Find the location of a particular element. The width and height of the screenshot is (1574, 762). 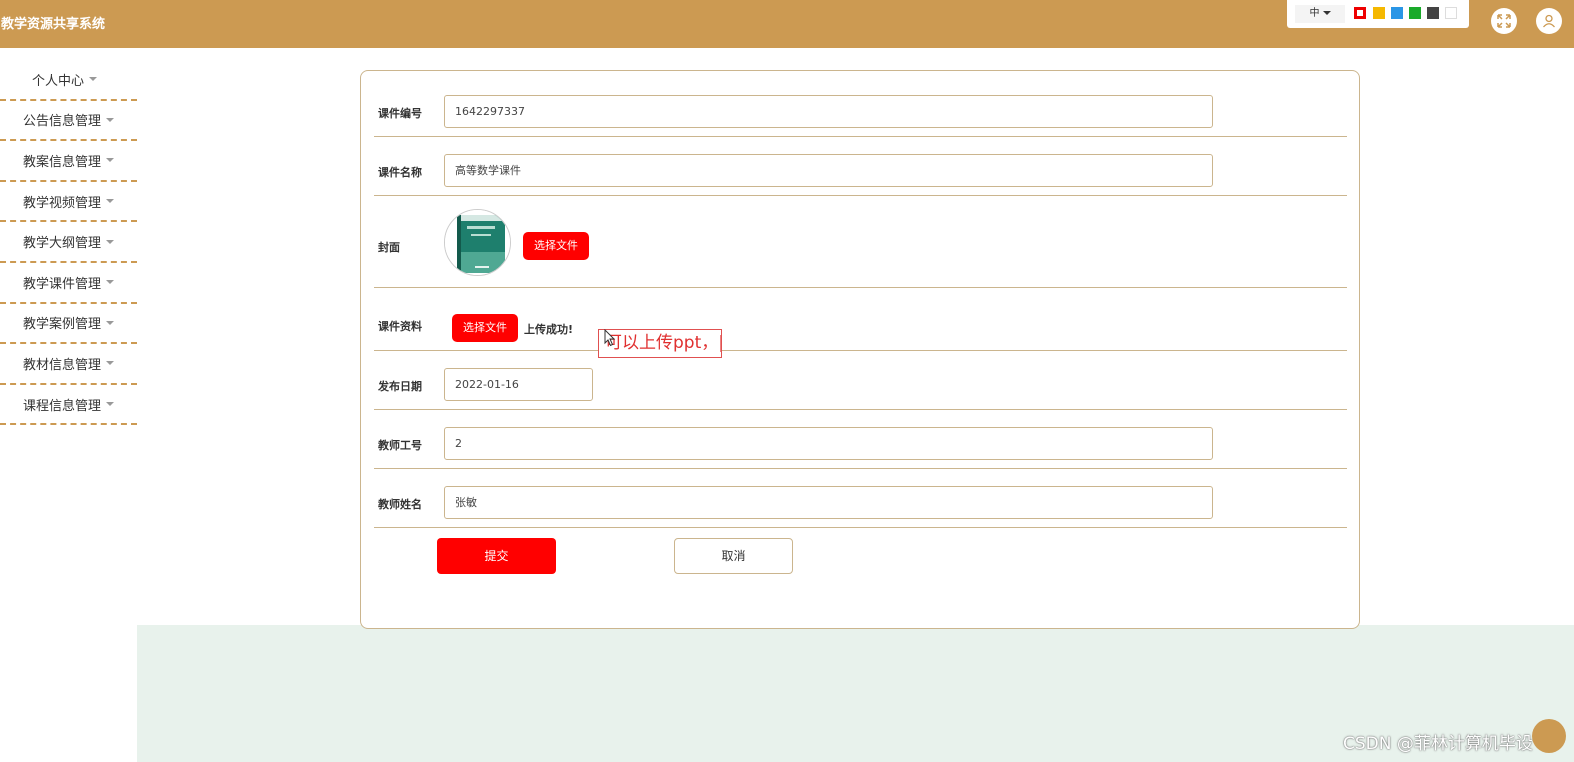

publish-date-input: 2022-01-16 is located at coordinates (518, 384).